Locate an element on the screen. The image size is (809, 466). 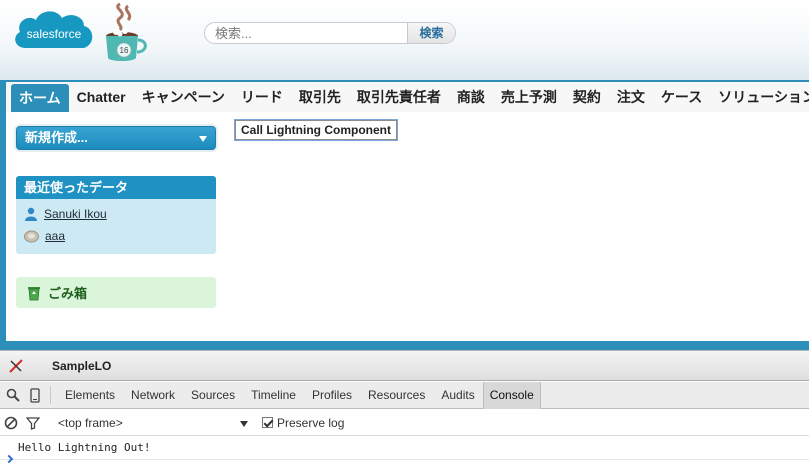
search-input is located at coordinates (306, 33).